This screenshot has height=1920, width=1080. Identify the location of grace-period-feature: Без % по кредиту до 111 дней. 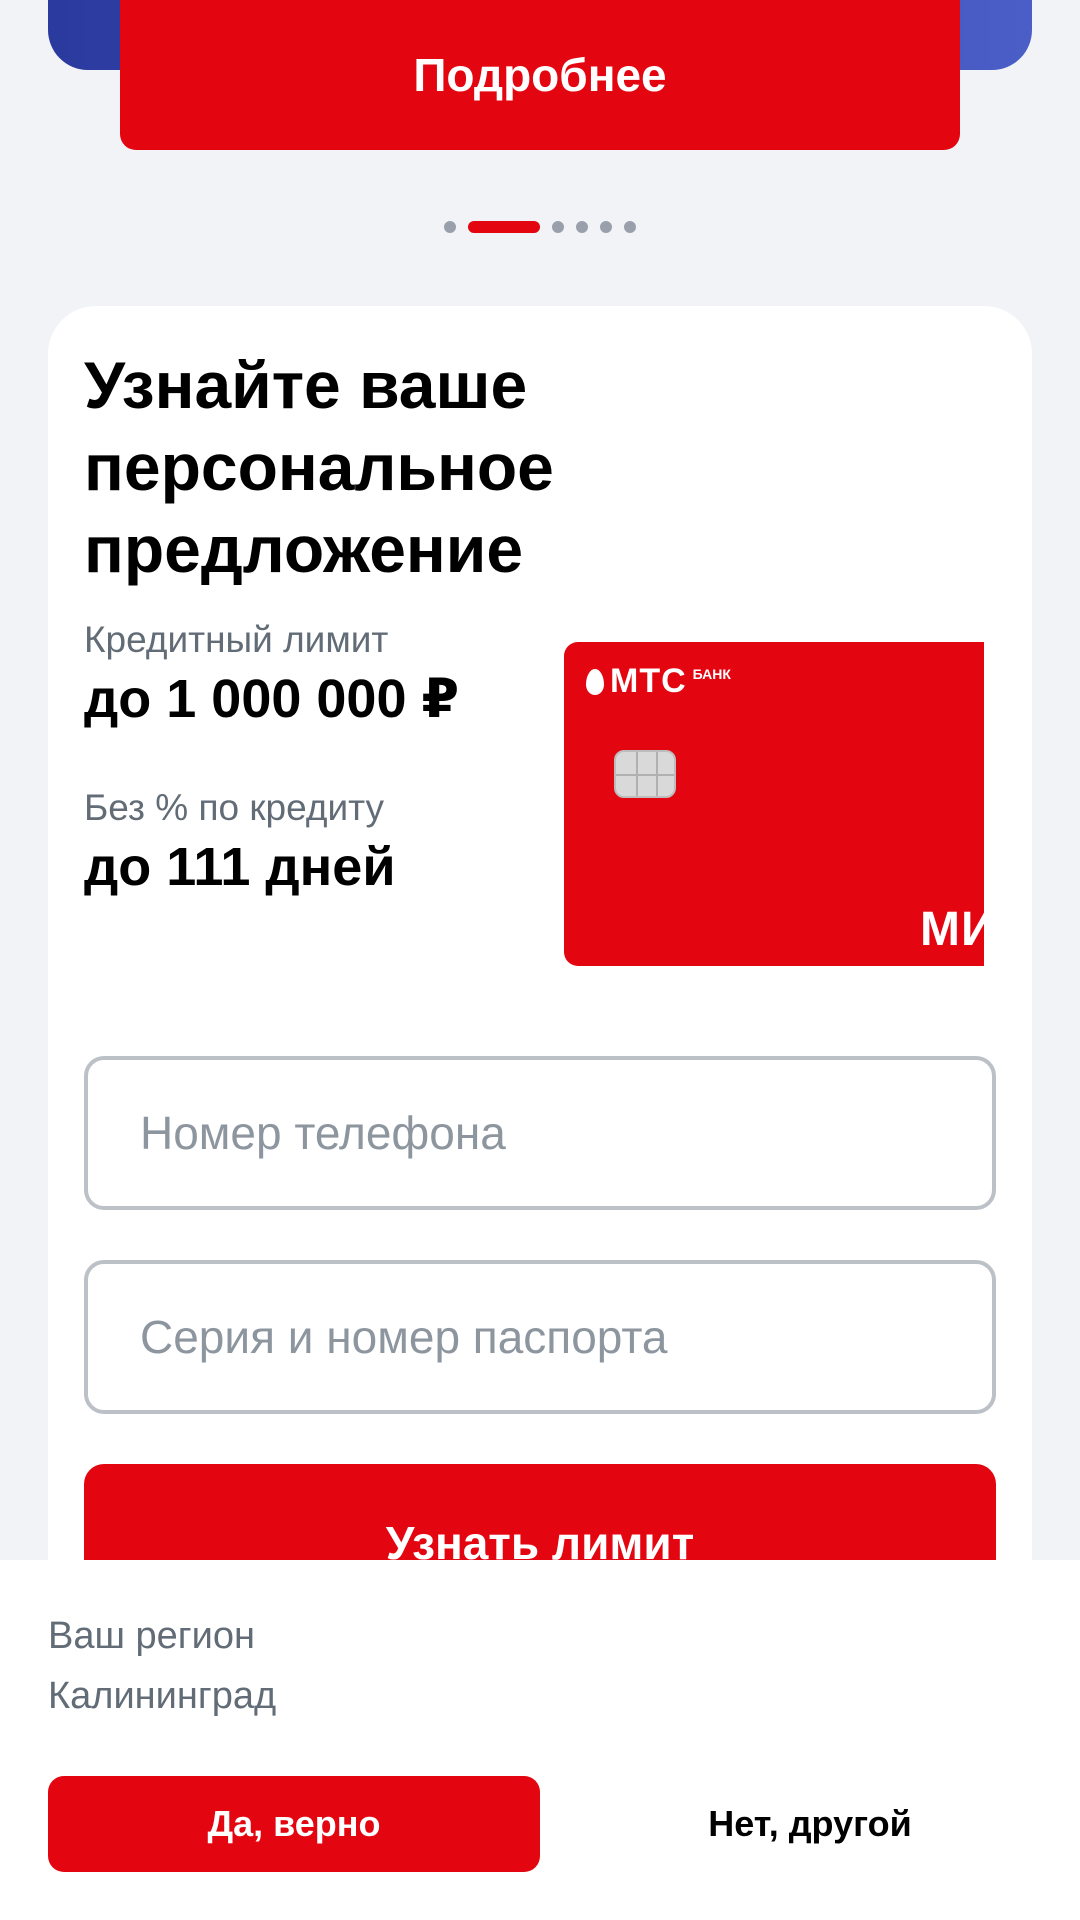
(240, 843).